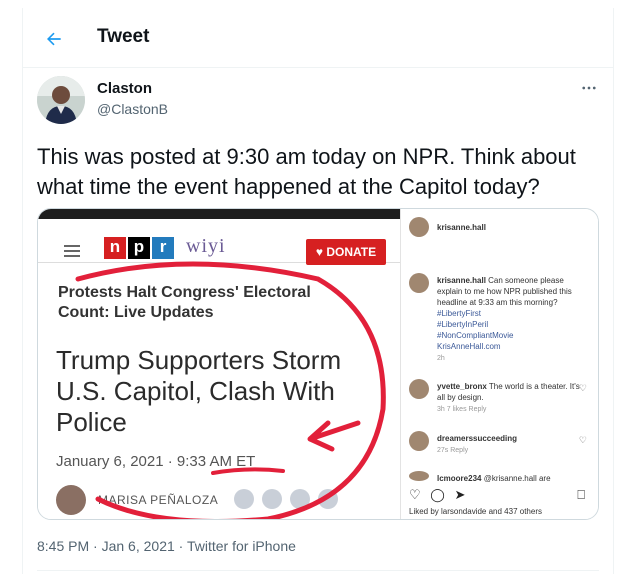 This screenshot has width=618, height=574. Describe the element at coordinates (138, 546) in the screenshot. I see `tweet-date: Jan 6, 2021` at that location.